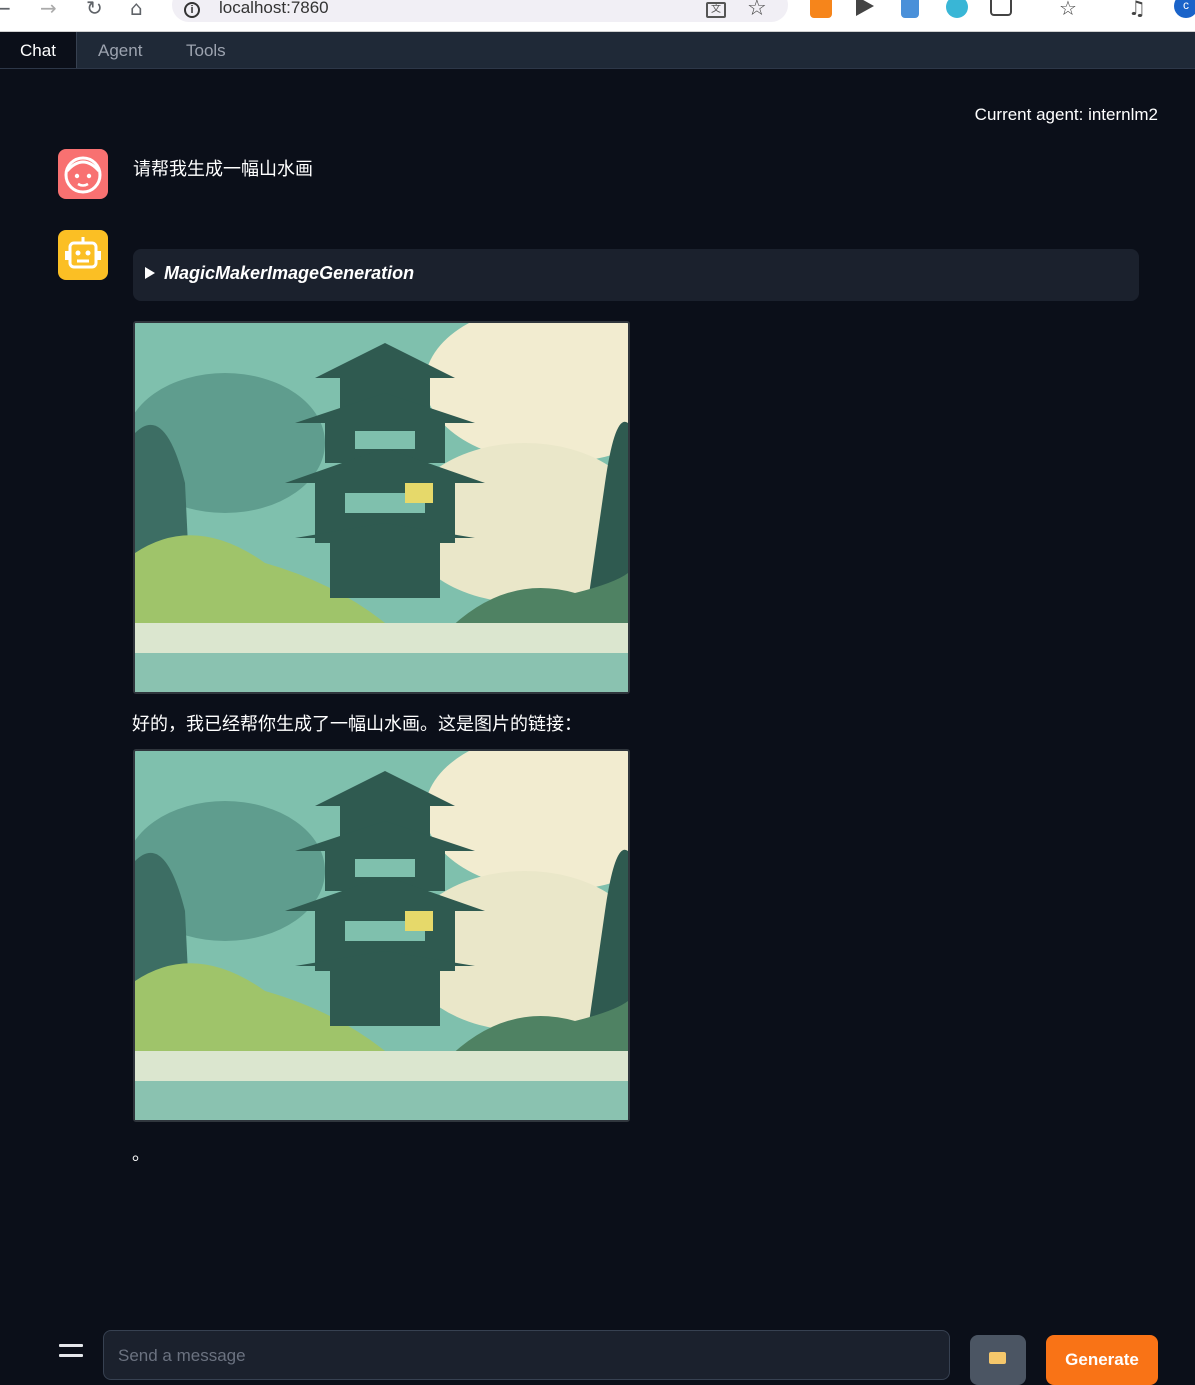 Image resolution: width=1195 pixels, height=1385 pixels. Describe the element at coordinates (357, 724) in the screenshot. I see `assistant-message-text: 好的，我已经帮你生成了一幅山水画。这是图片的链接：` at that location.